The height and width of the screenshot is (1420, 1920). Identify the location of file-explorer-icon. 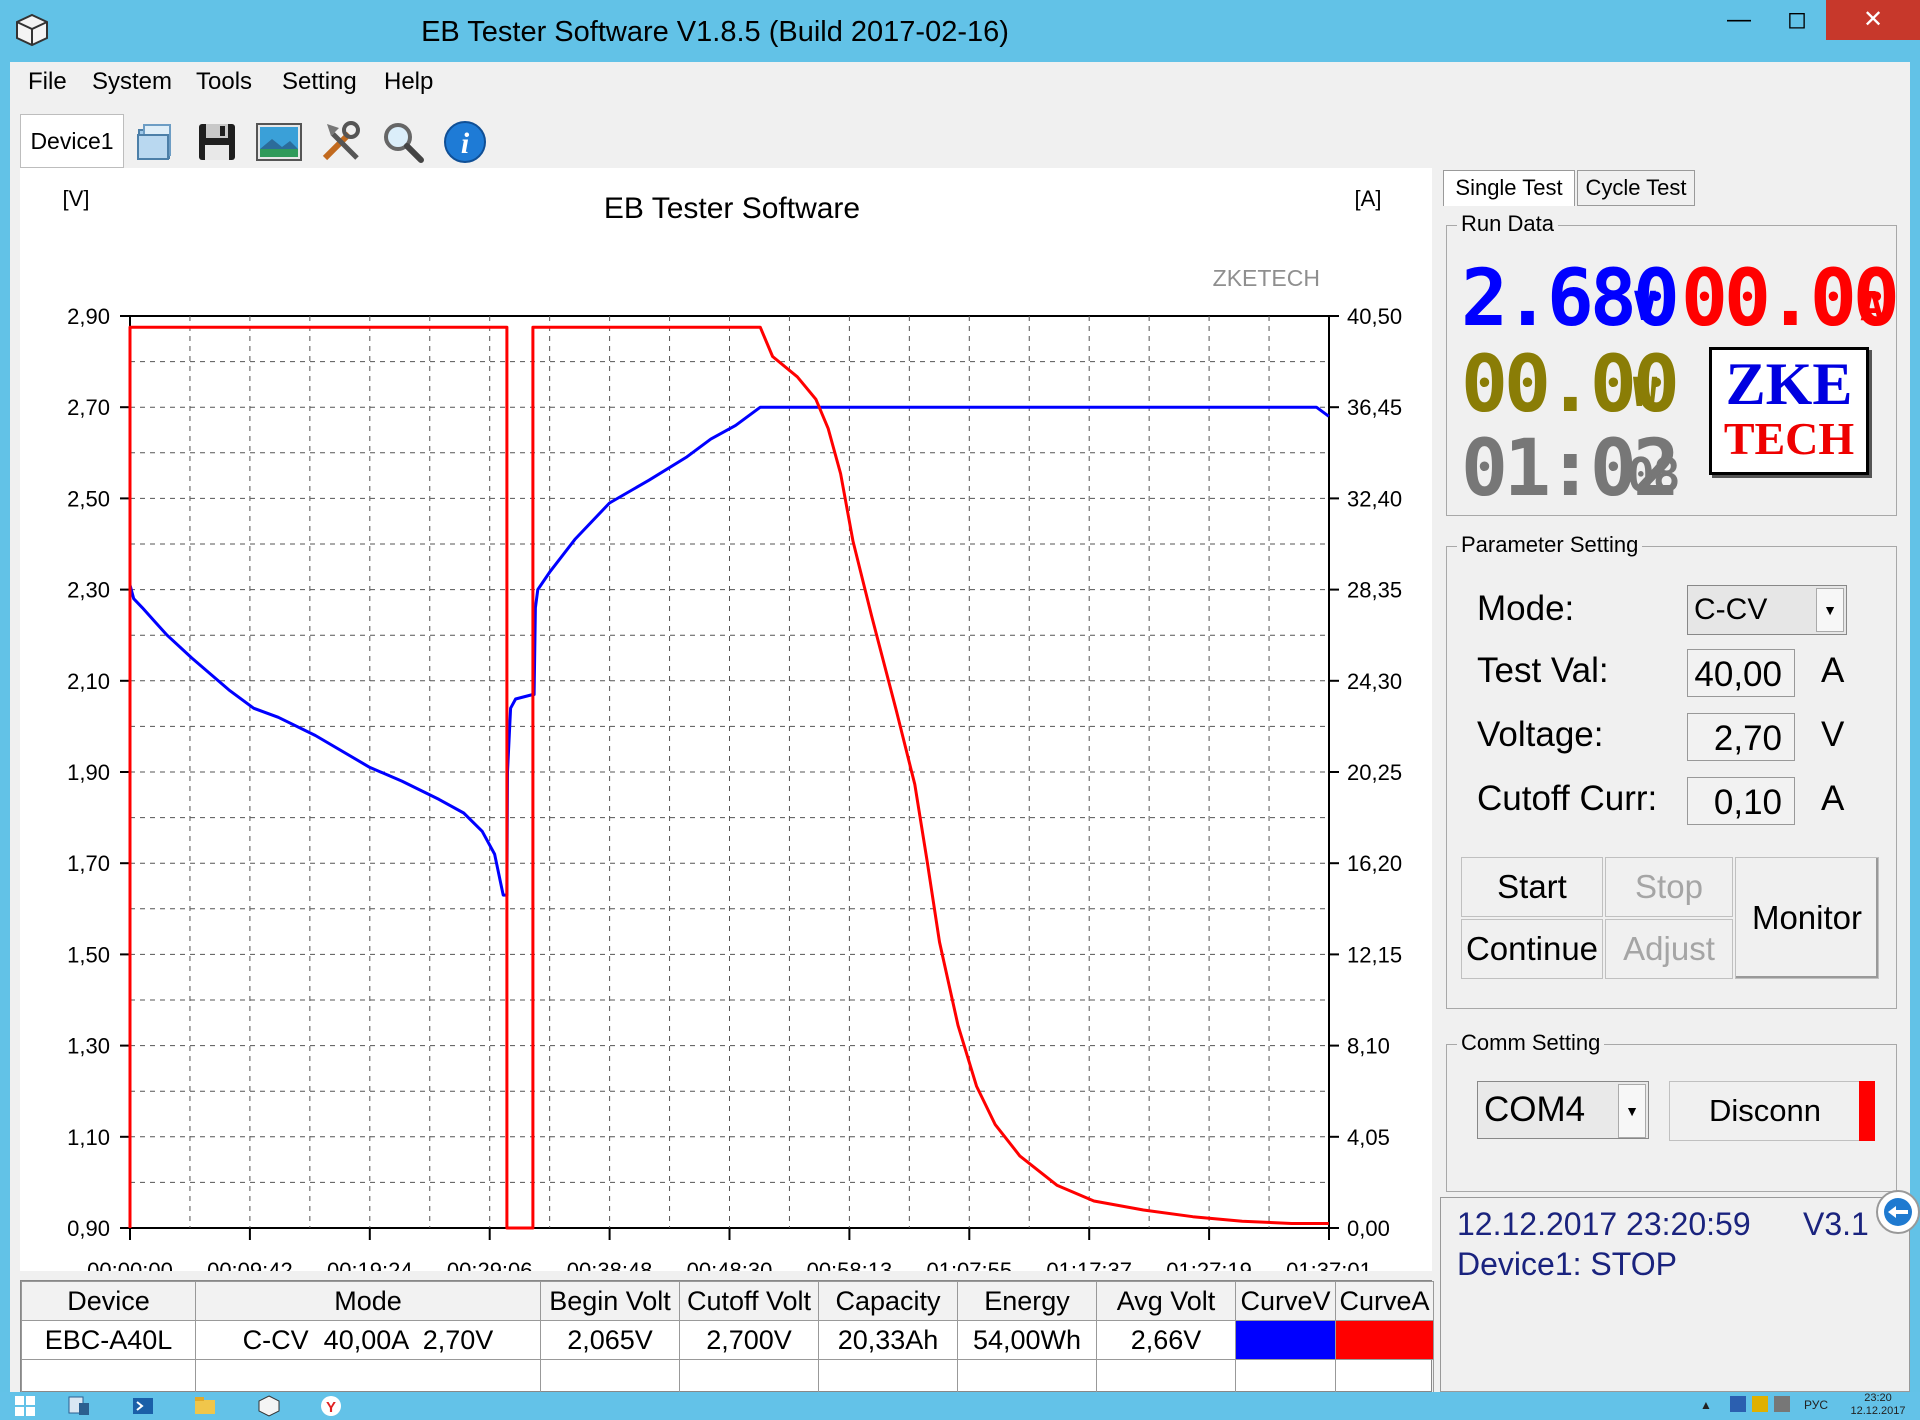
(205, 1406).